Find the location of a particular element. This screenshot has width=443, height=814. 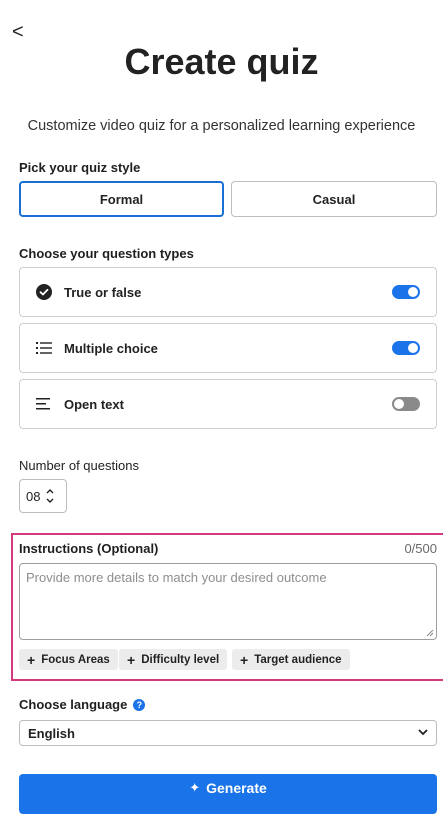

generate-button: ✦ Generate is located at coordinates (228, 794).